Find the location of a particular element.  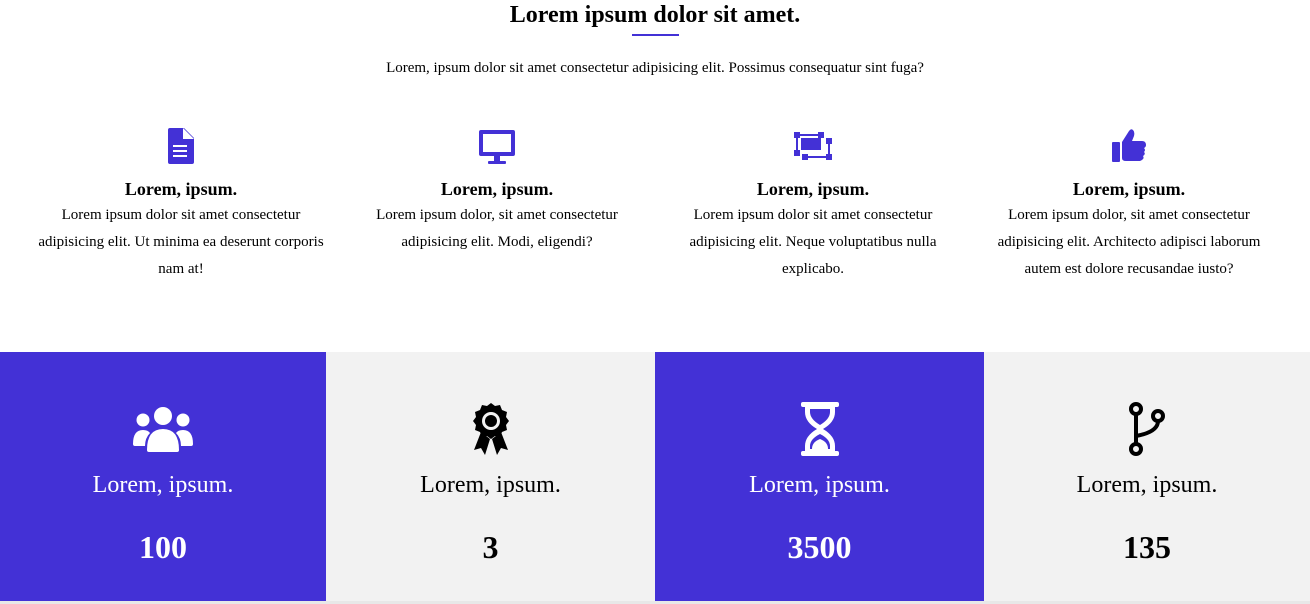

stat-value: 3500 is located at coordinates (819, 547).